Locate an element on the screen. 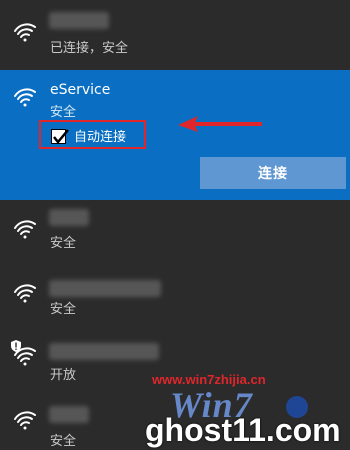 This screenshot has height=450, width=350. network-ssid: eService is located at coordinates (80, 90).